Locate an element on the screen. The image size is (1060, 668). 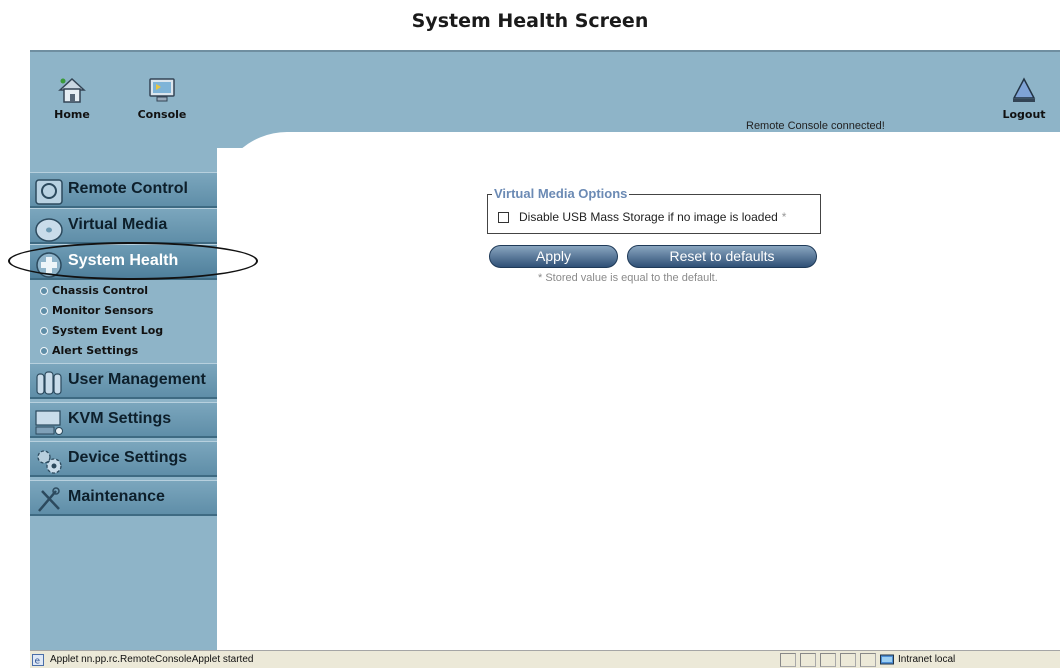
console-label: Console is located at coordinates (162, 114).